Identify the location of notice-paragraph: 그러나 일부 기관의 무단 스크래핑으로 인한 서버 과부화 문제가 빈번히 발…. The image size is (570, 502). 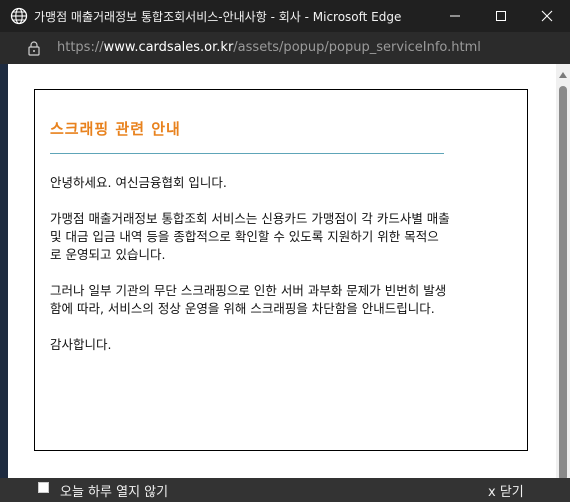
(248, 299).